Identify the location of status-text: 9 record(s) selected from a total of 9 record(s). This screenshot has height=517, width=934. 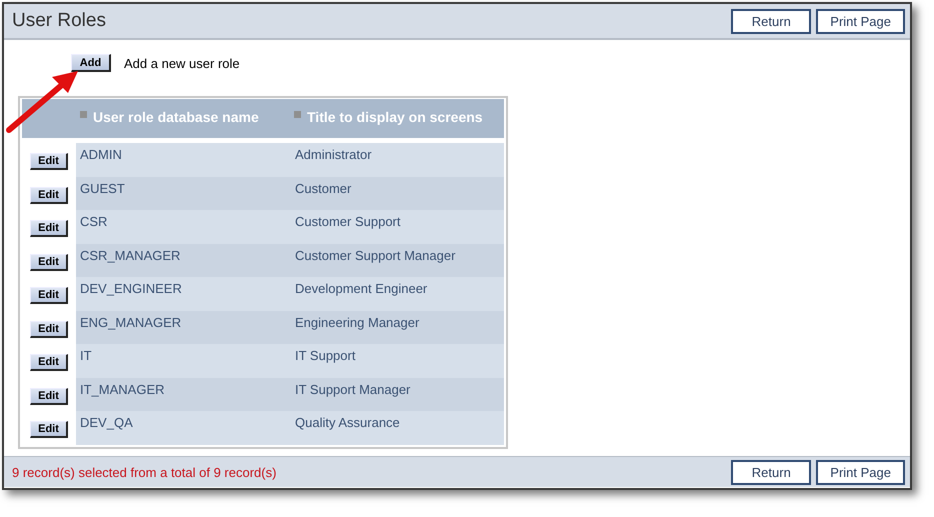
(144, 472).